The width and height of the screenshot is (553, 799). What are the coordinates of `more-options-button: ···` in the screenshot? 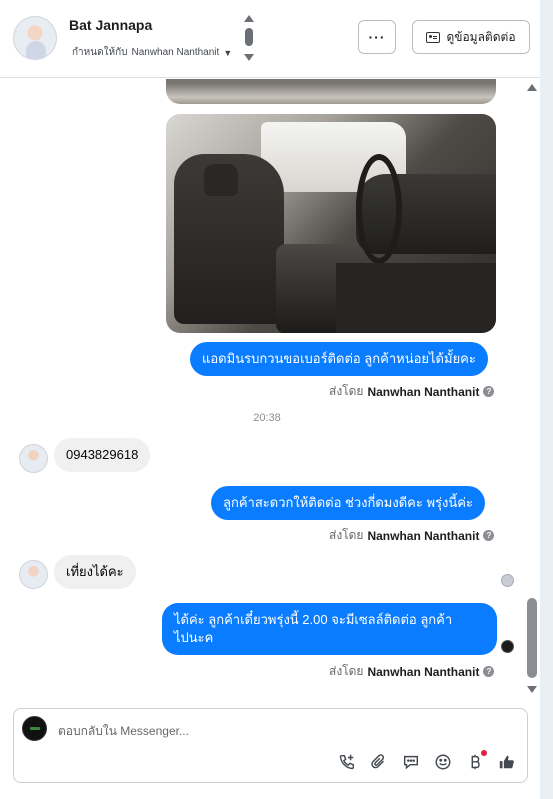 It's located at (377, 37).